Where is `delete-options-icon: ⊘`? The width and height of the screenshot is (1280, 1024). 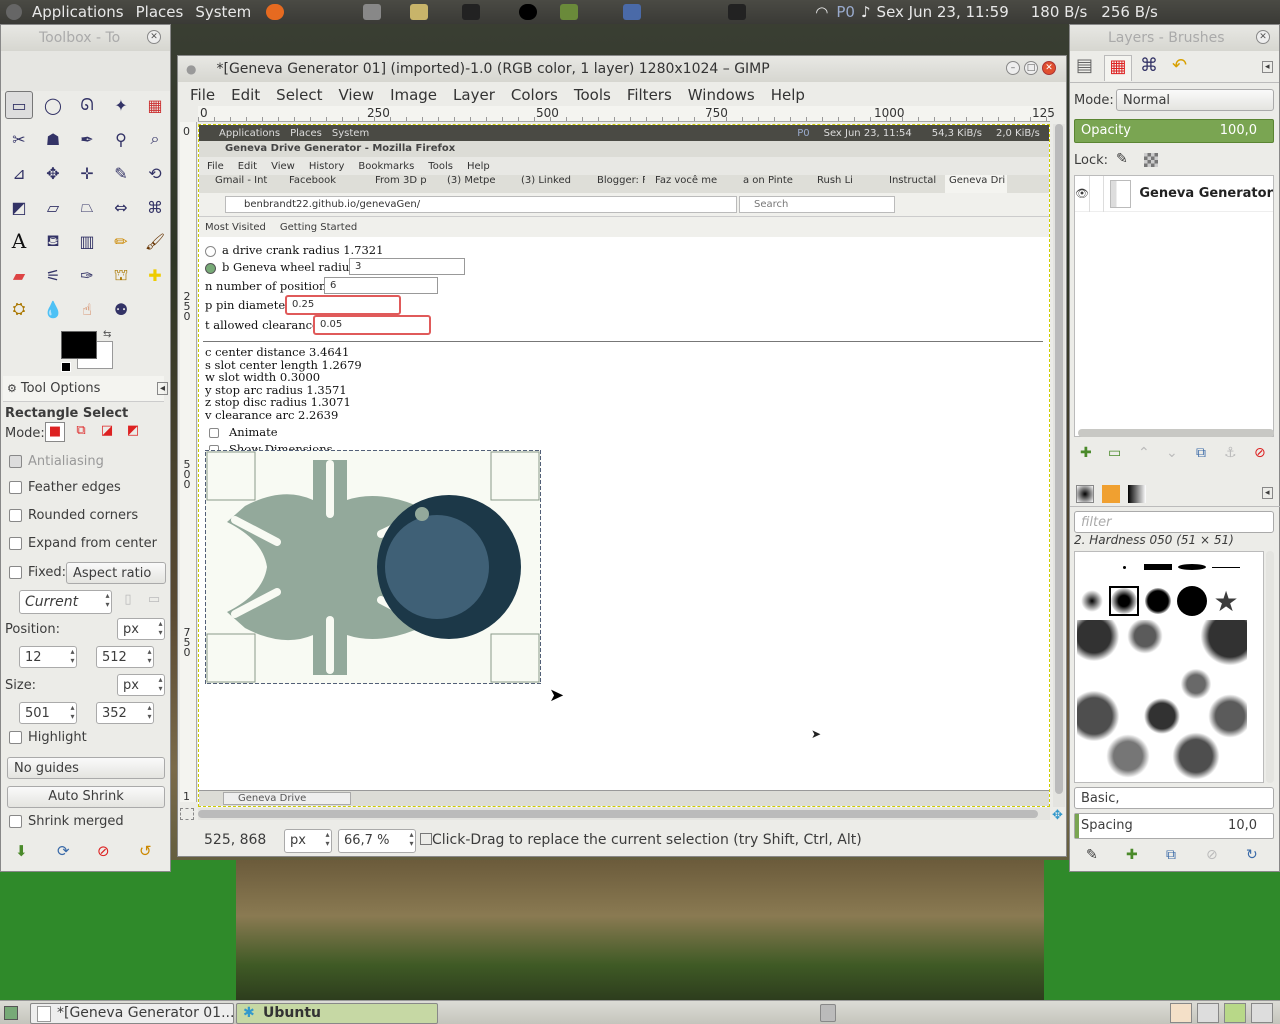 delete-options-icon: ⊘ is located at coordinates (103, 851).